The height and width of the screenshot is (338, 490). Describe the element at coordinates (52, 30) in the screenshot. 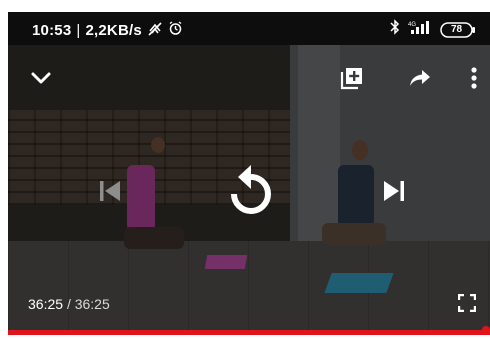

I see `status-time: 10:53` at that location.